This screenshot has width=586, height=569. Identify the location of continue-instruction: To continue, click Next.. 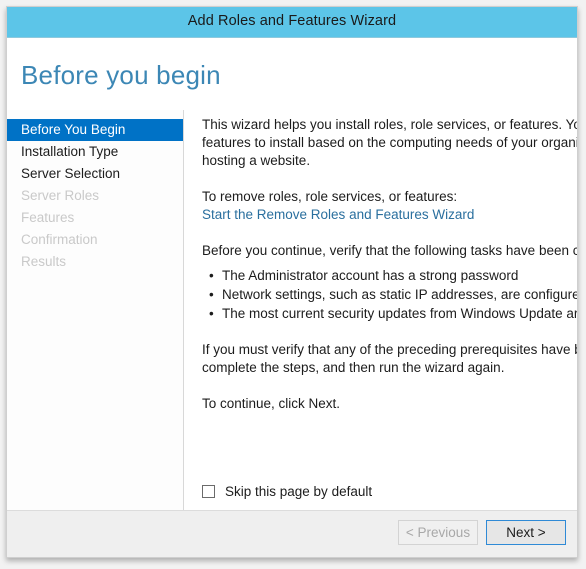
(271, 403).